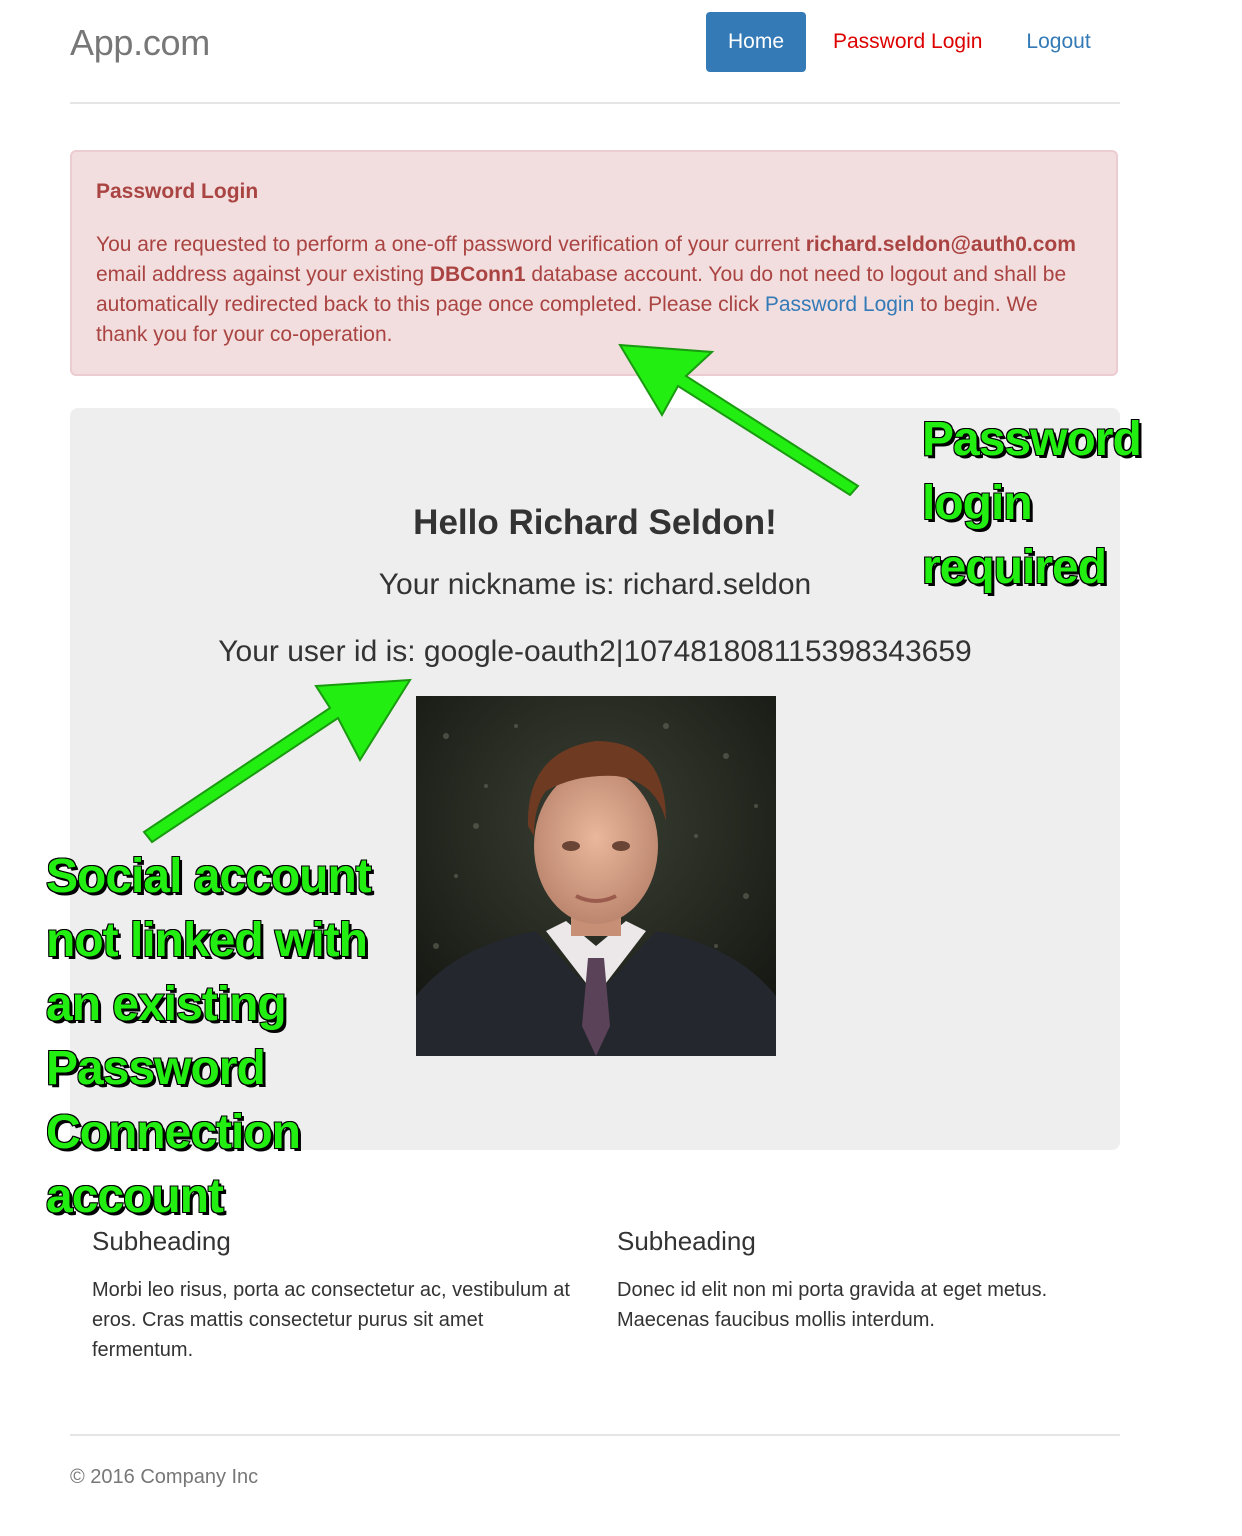 The image size is (1242, 1536). Describe the element at coordinates (135, 1196) in the screenshot. I see `annotation-line: account` at that location.